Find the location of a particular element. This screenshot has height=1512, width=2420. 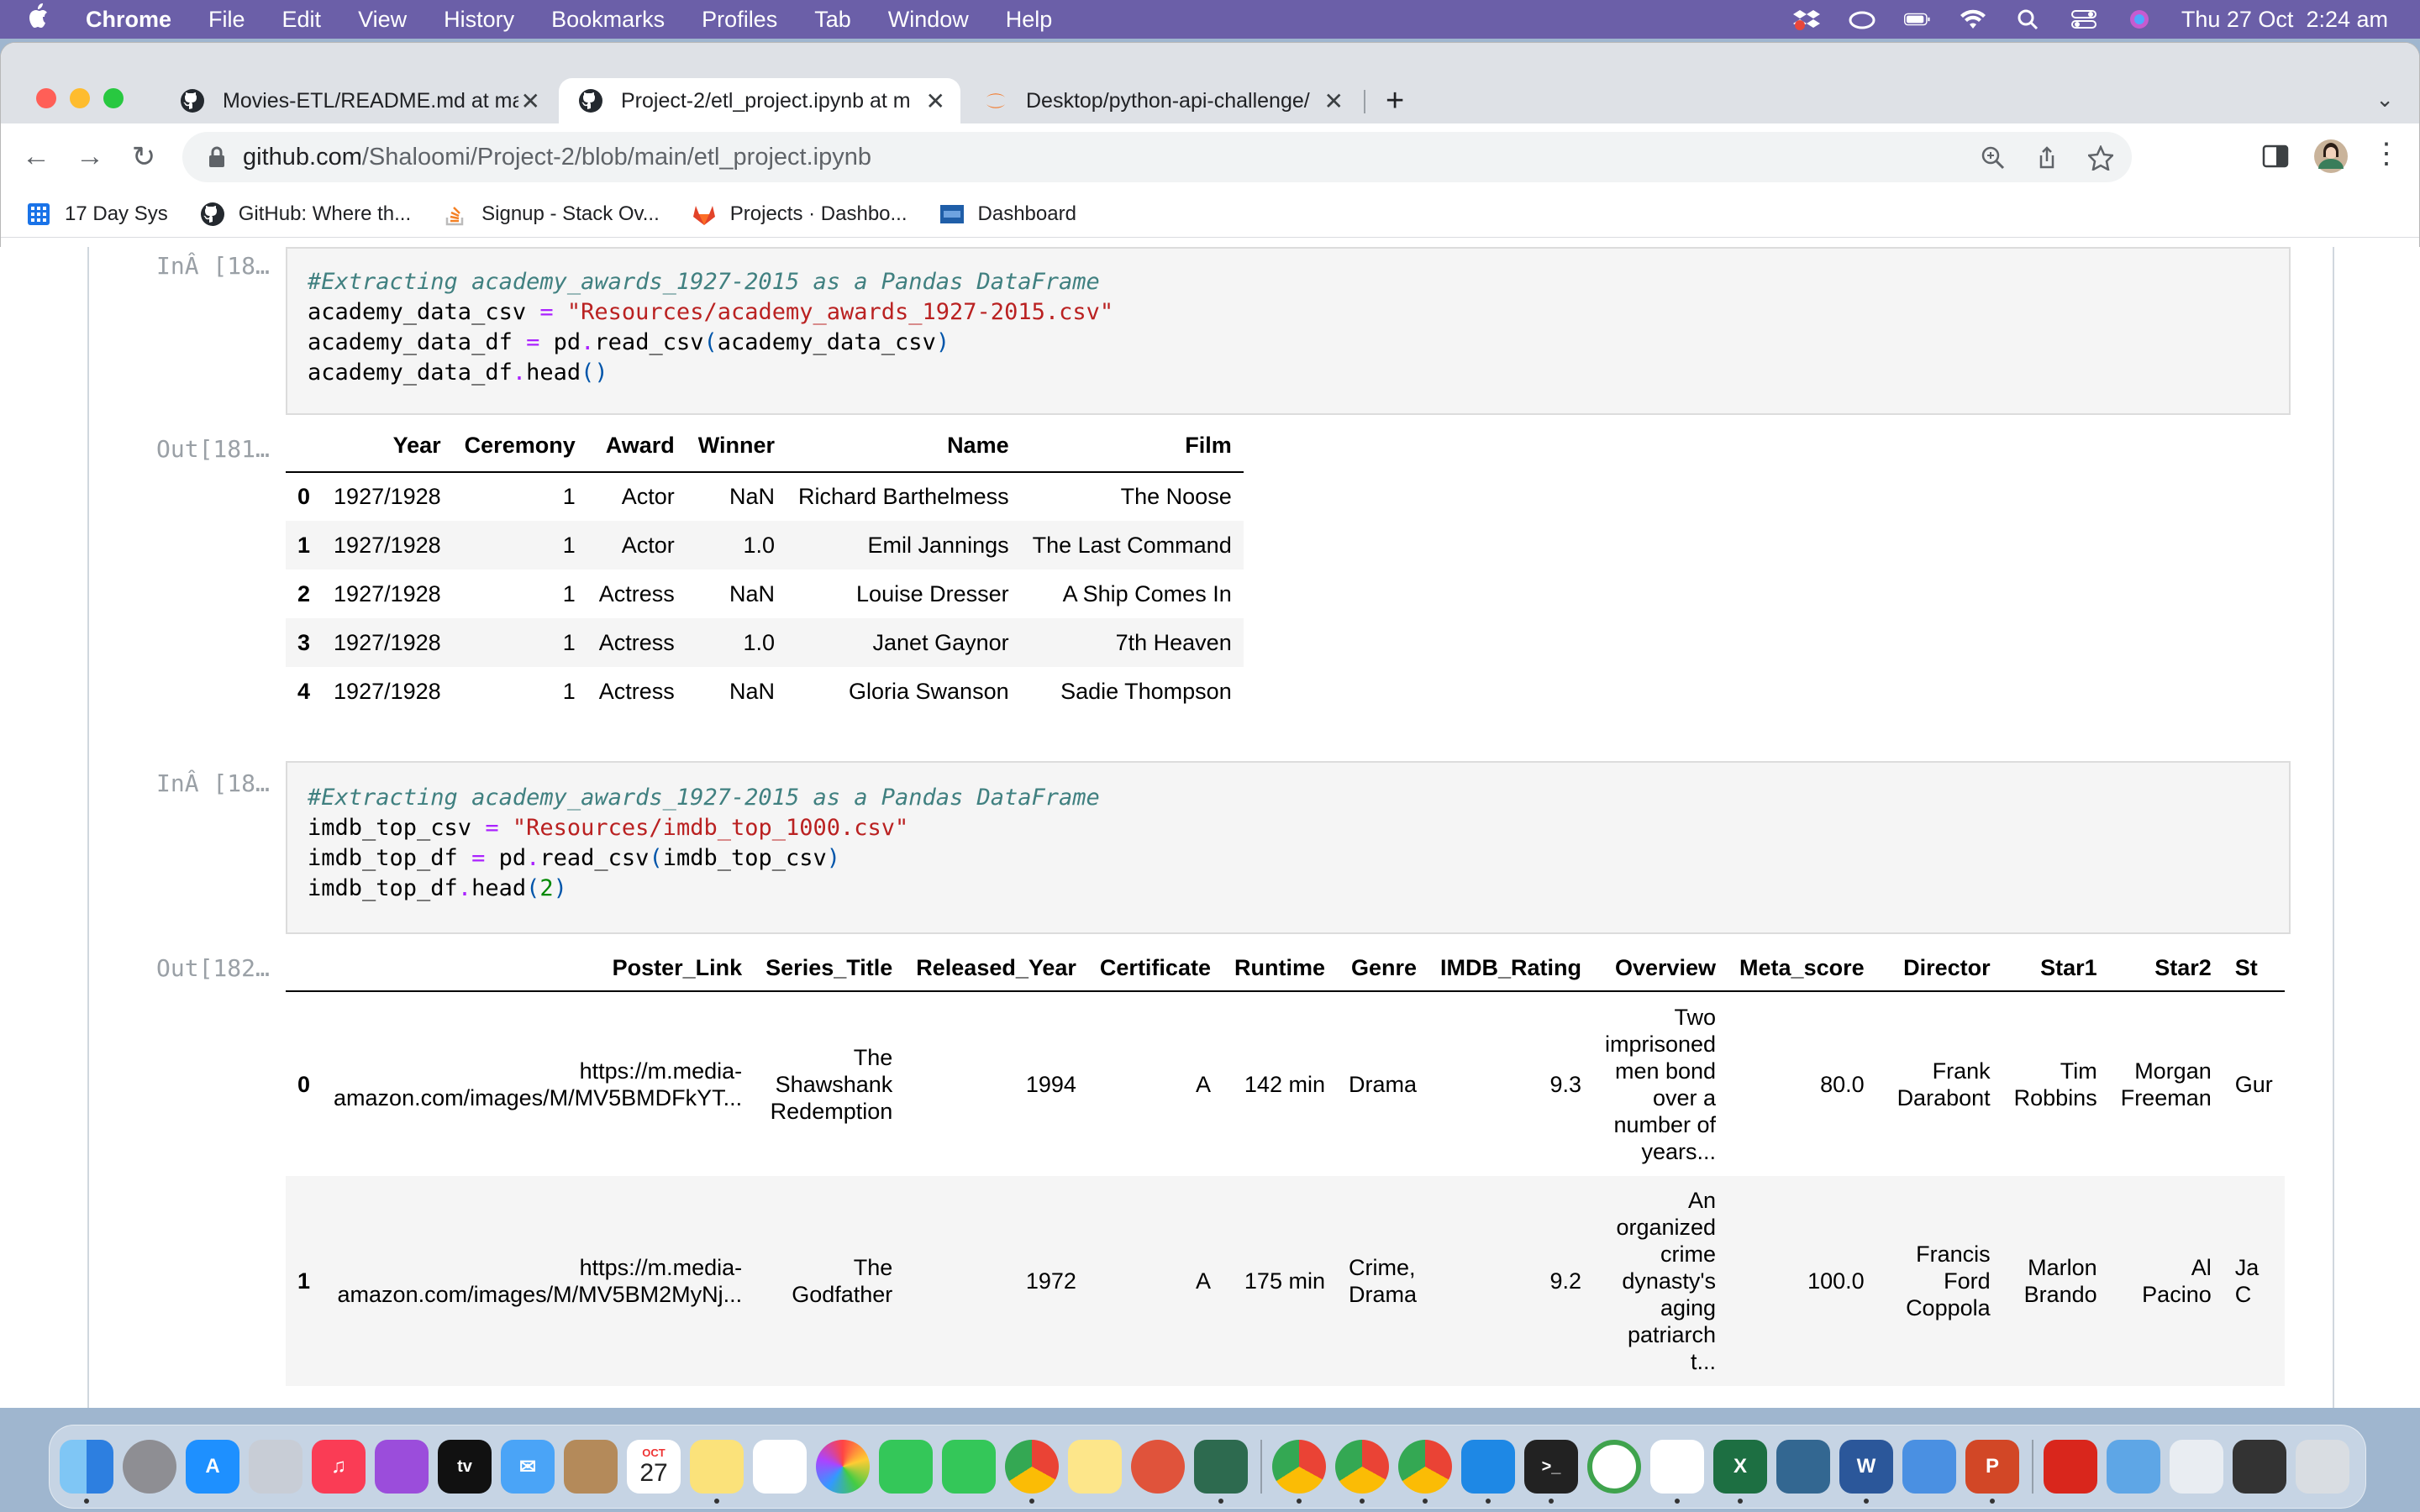

zoom-icon is located at coordinates (1993, 158).